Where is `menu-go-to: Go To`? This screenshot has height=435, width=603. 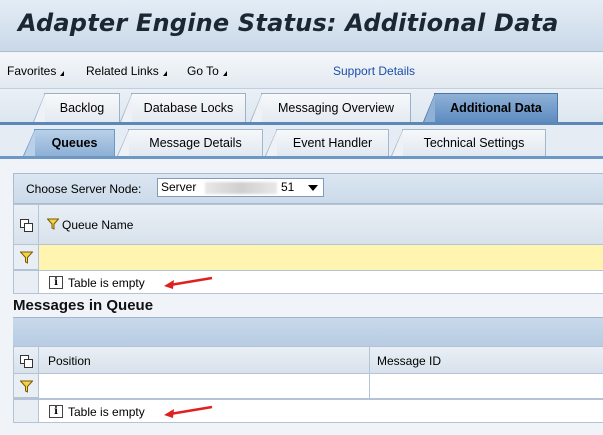 menu-go-to: Go To is located at coordinates (207, 71).